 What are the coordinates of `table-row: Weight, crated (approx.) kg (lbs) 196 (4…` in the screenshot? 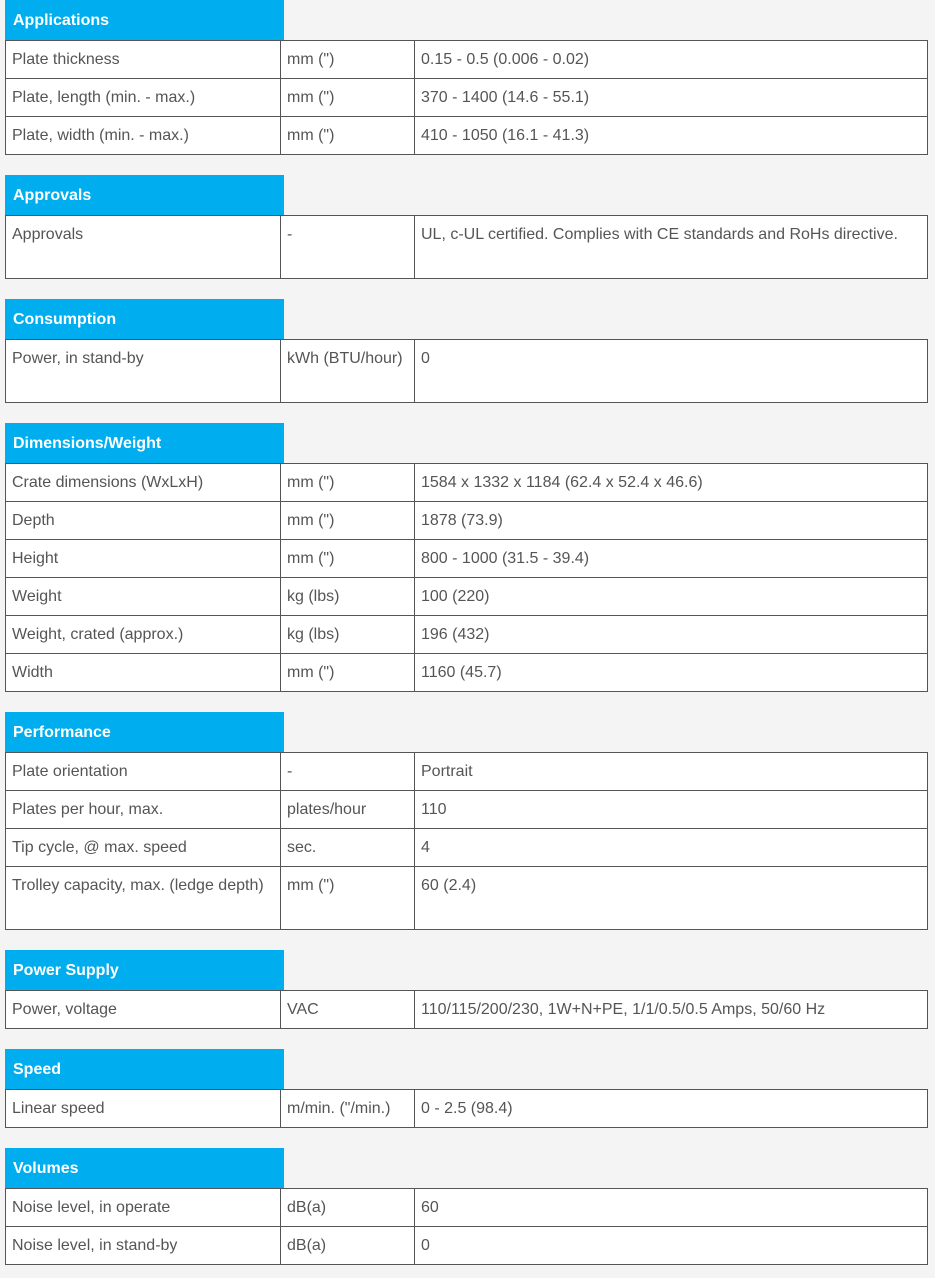 It's located at (466, 634).